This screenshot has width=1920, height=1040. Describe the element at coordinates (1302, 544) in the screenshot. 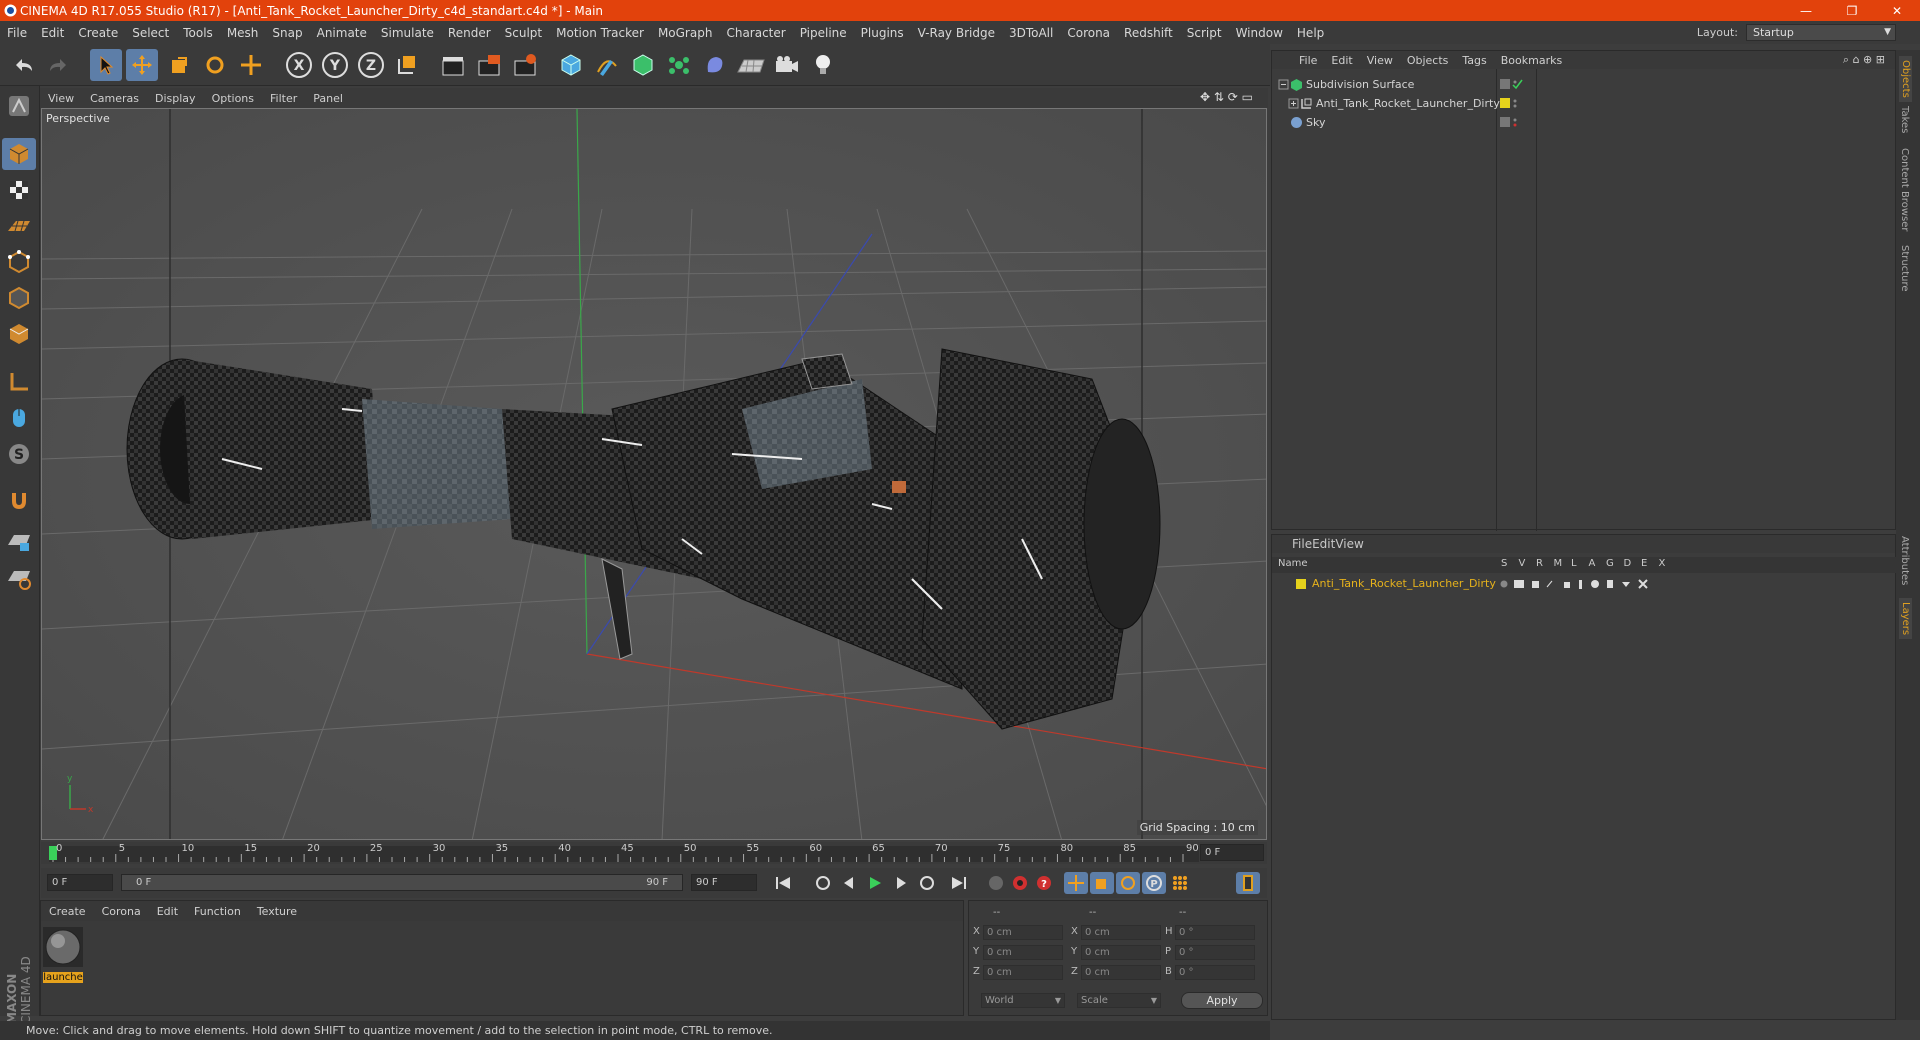

I see `layer-menu-file: File` at that location.